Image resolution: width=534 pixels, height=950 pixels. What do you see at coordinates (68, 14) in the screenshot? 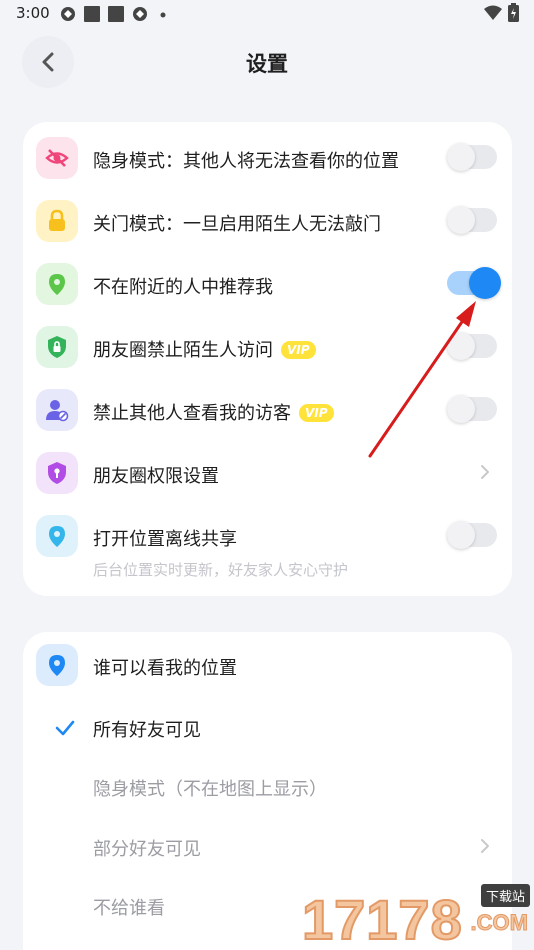
I see `sync-icon` at bounding box center [68, 14].